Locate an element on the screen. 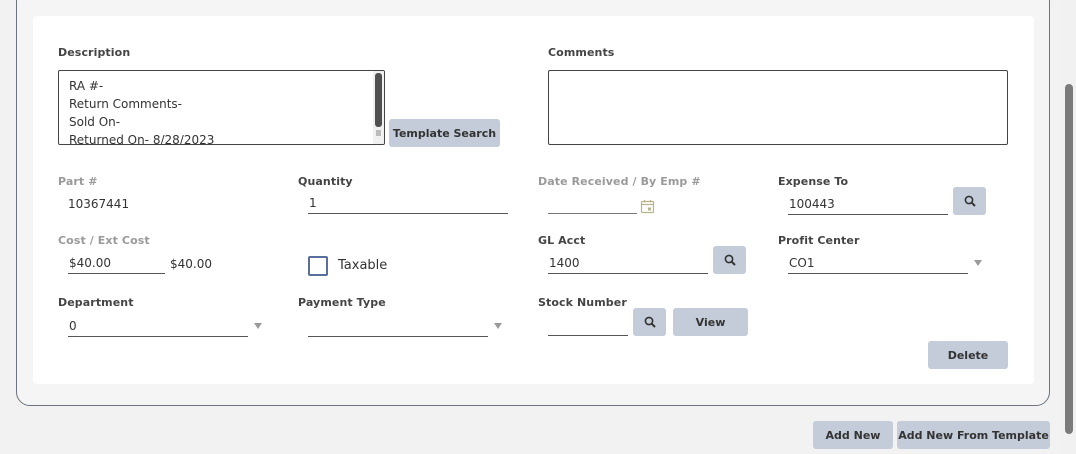 This screenshot has width=1076, height=454. stock-number-field is located at coordinates (588, 326).